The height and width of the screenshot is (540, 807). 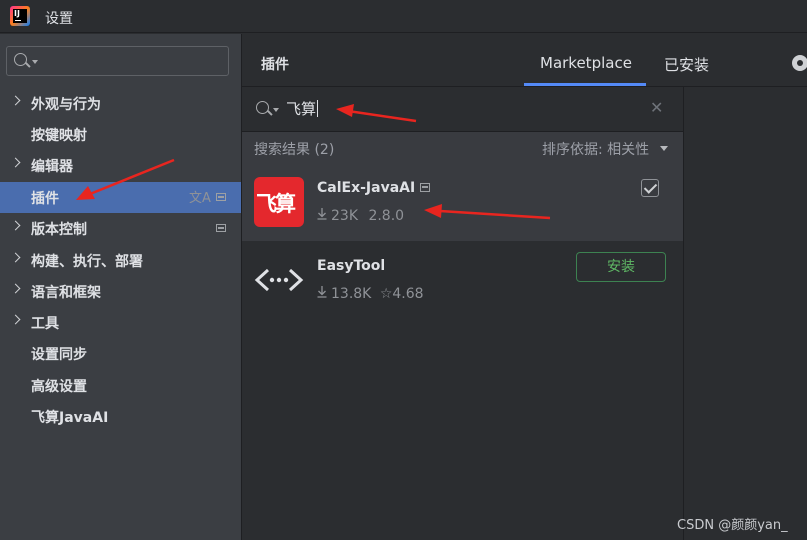 I want to click on annotation-arrows, so click(x=313, y=162).